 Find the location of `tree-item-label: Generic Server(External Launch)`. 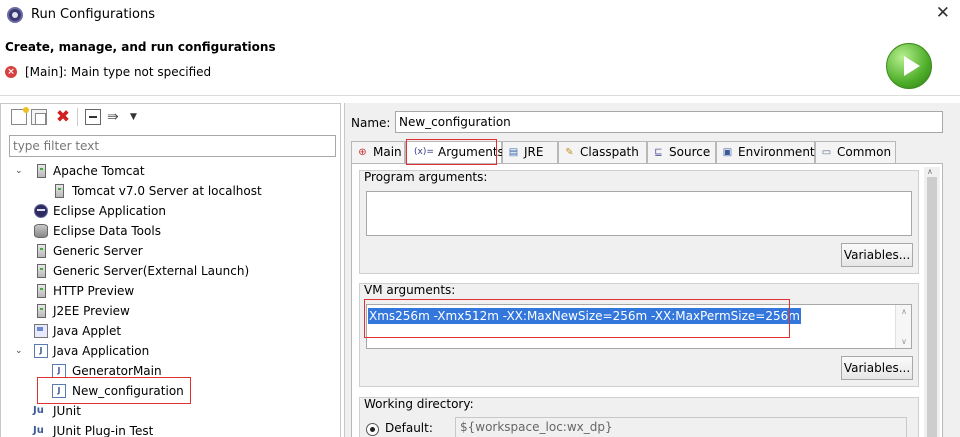

tree-item-label: Generic Server(External Launch) is located at coordinates (151, 271).